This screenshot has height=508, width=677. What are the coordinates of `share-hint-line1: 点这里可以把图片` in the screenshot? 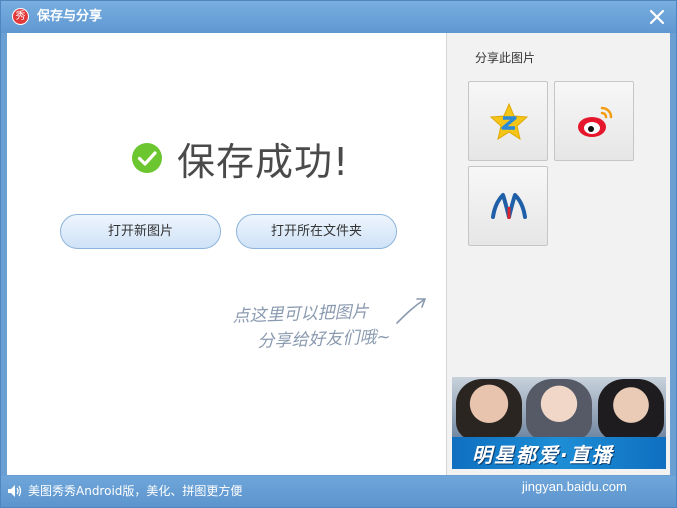 It's located at (300, 314).